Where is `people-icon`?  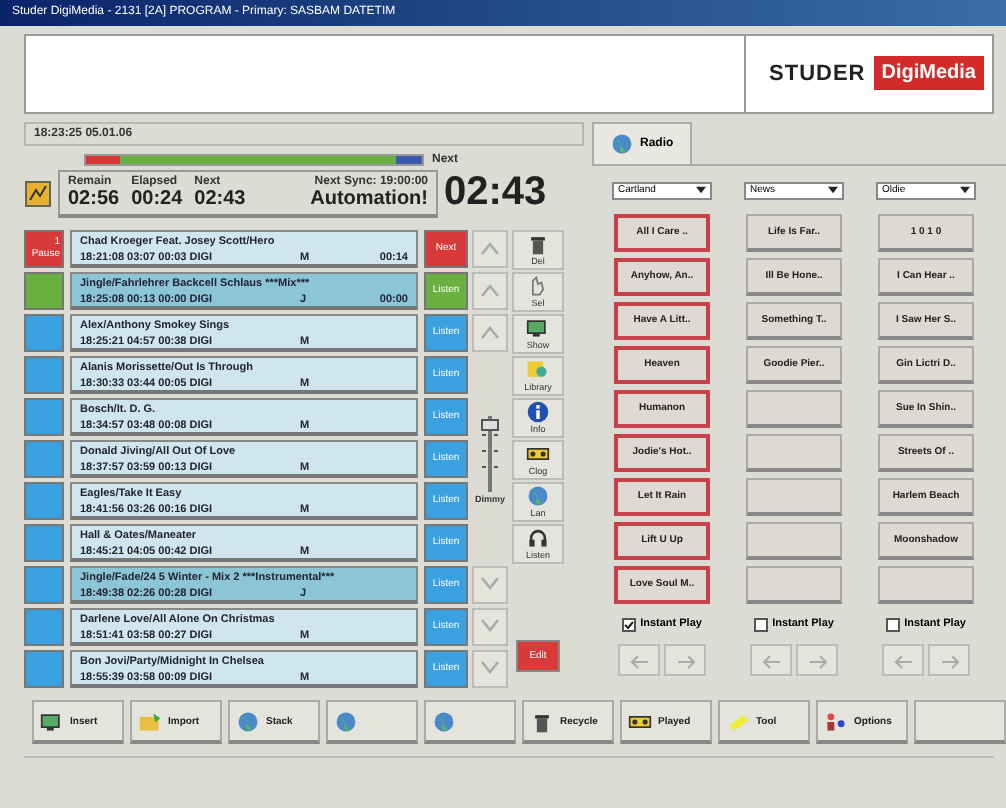 people-icon is located at coordinates (836, 721).